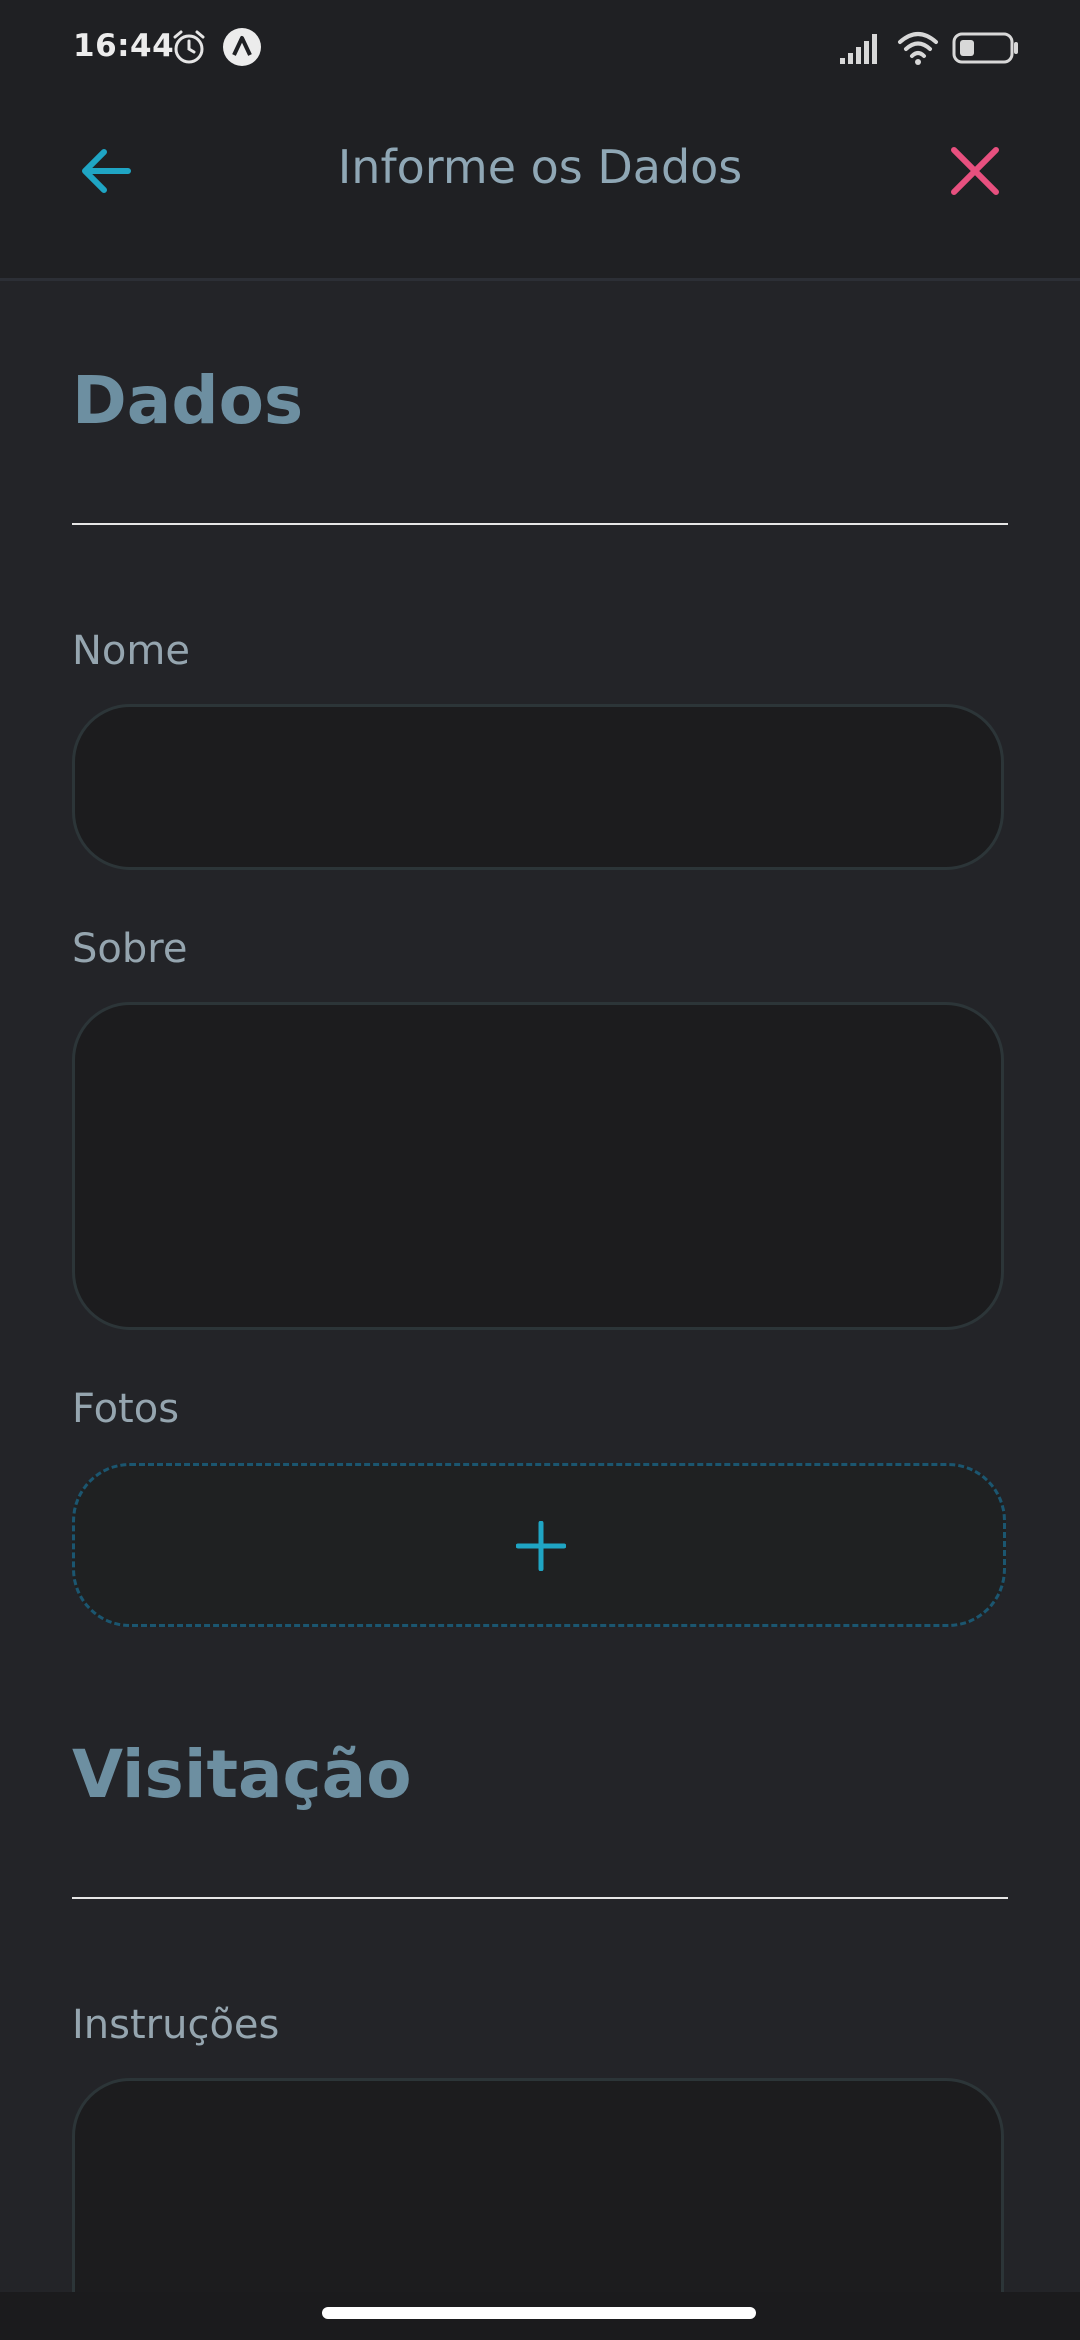  Describe the element at coordinates (540, 167) in the screenshot. I see `page-title: Informe os Dados` at that location.